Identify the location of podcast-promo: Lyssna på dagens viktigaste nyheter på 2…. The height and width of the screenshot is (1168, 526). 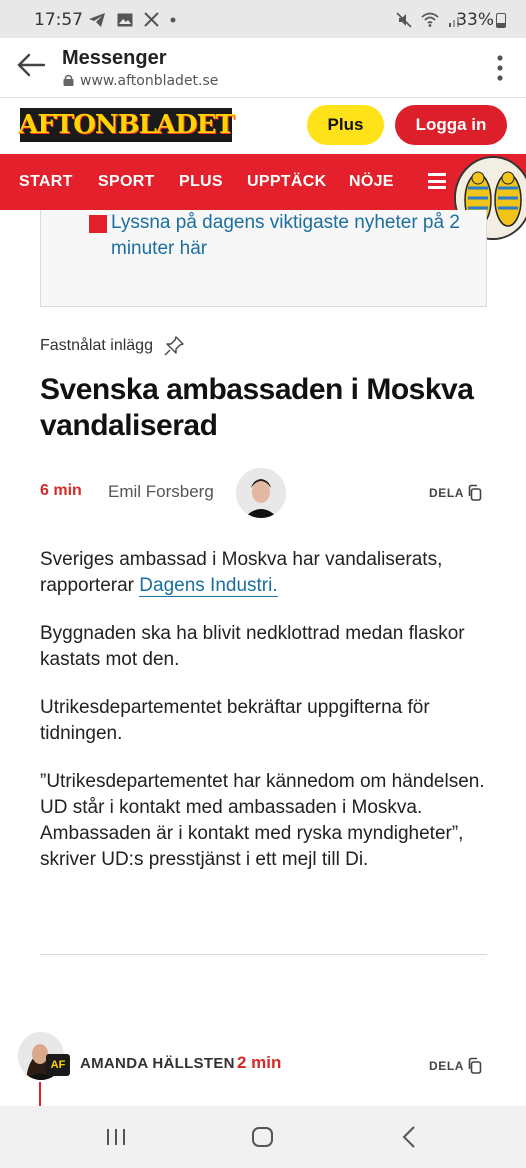
(263, 258).